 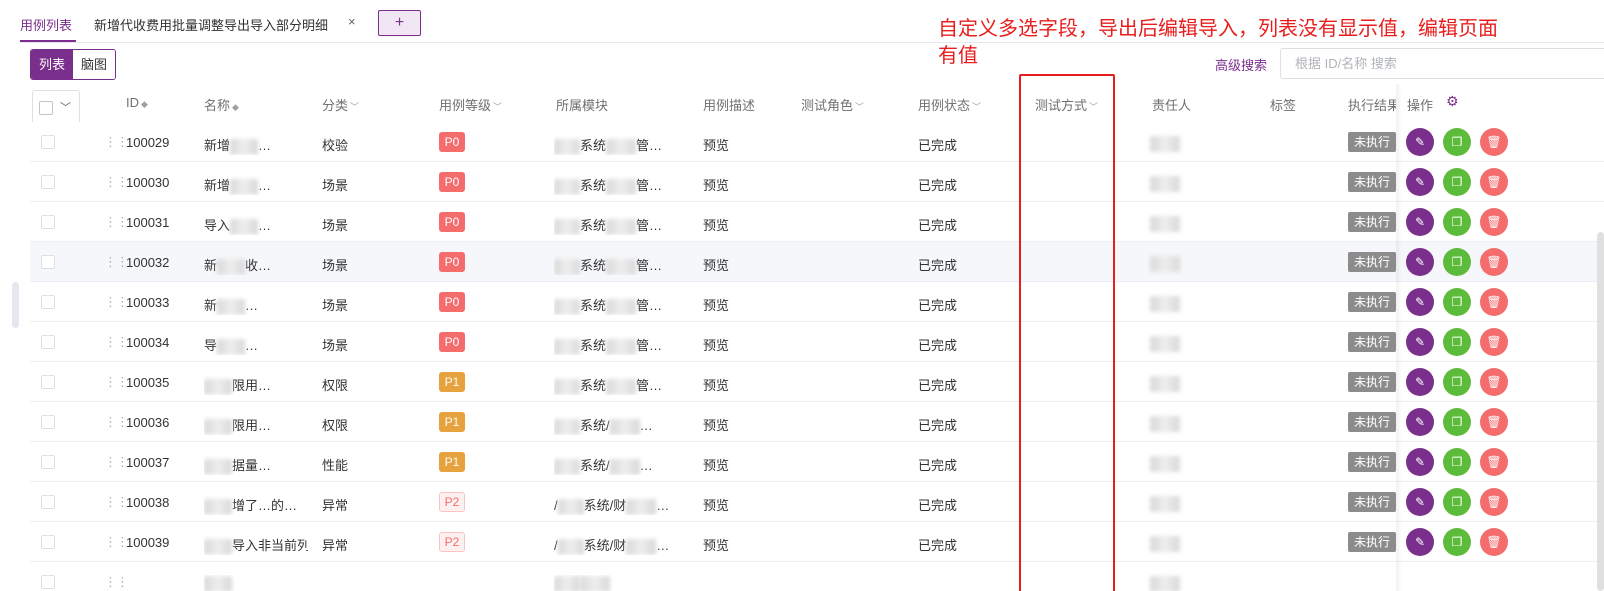 What do you see at coordinates (221, 104) in the screenshot?
I see `column-header-name: 名称 ◆` at bounding box center [221, 104].